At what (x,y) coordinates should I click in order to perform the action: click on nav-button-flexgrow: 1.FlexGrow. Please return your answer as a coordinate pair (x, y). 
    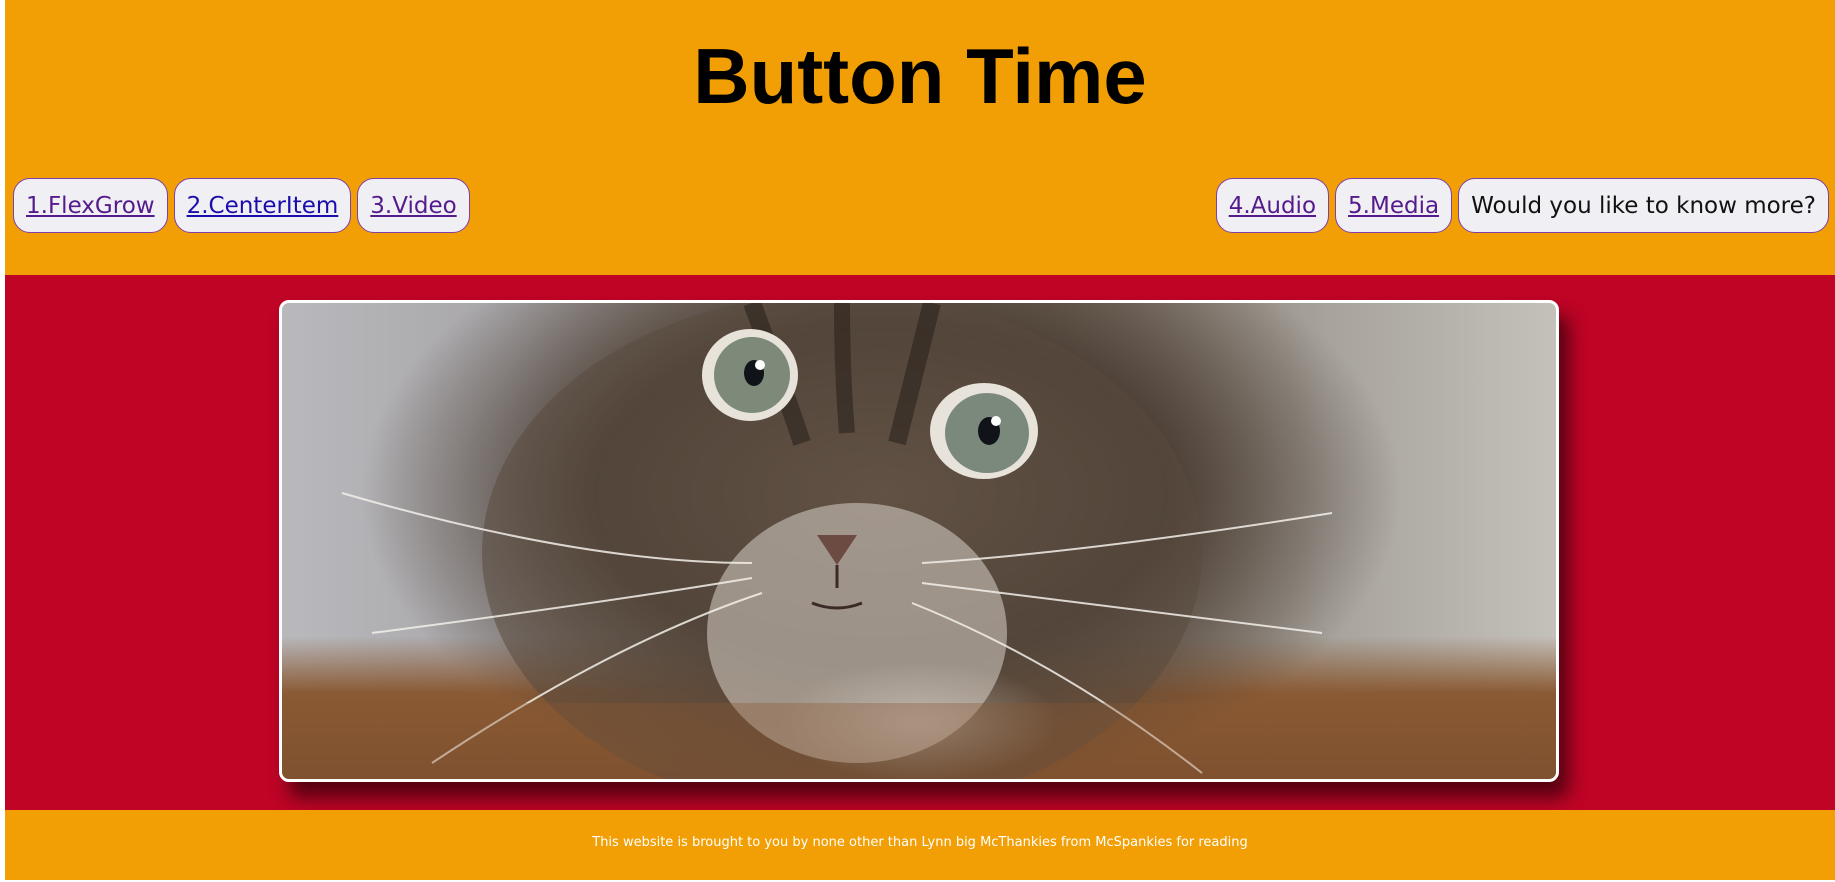
    Looking at the image, I should click on (90, 205).